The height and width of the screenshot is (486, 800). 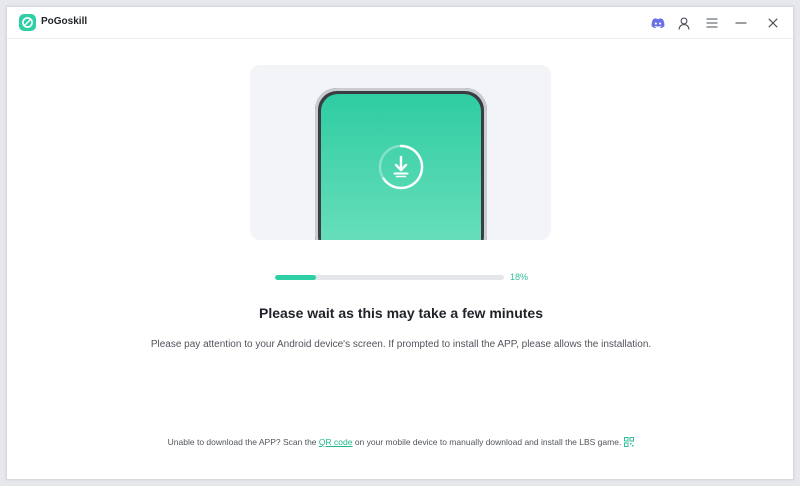 I want to click on user-icon, so click(x=684, y=23).